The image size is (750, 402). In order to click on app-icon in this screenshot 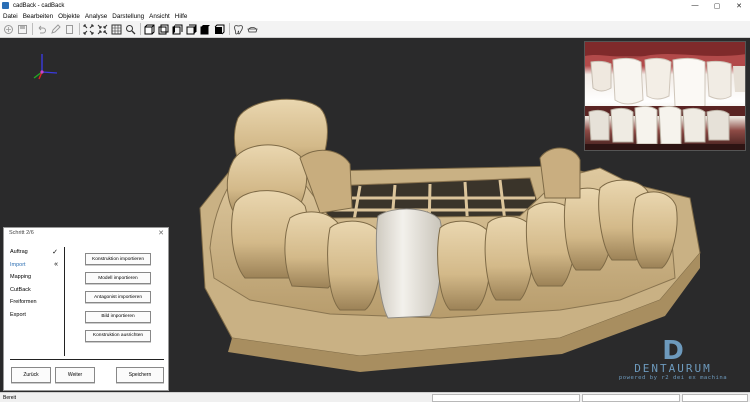, I will do `click(5, 5)`.